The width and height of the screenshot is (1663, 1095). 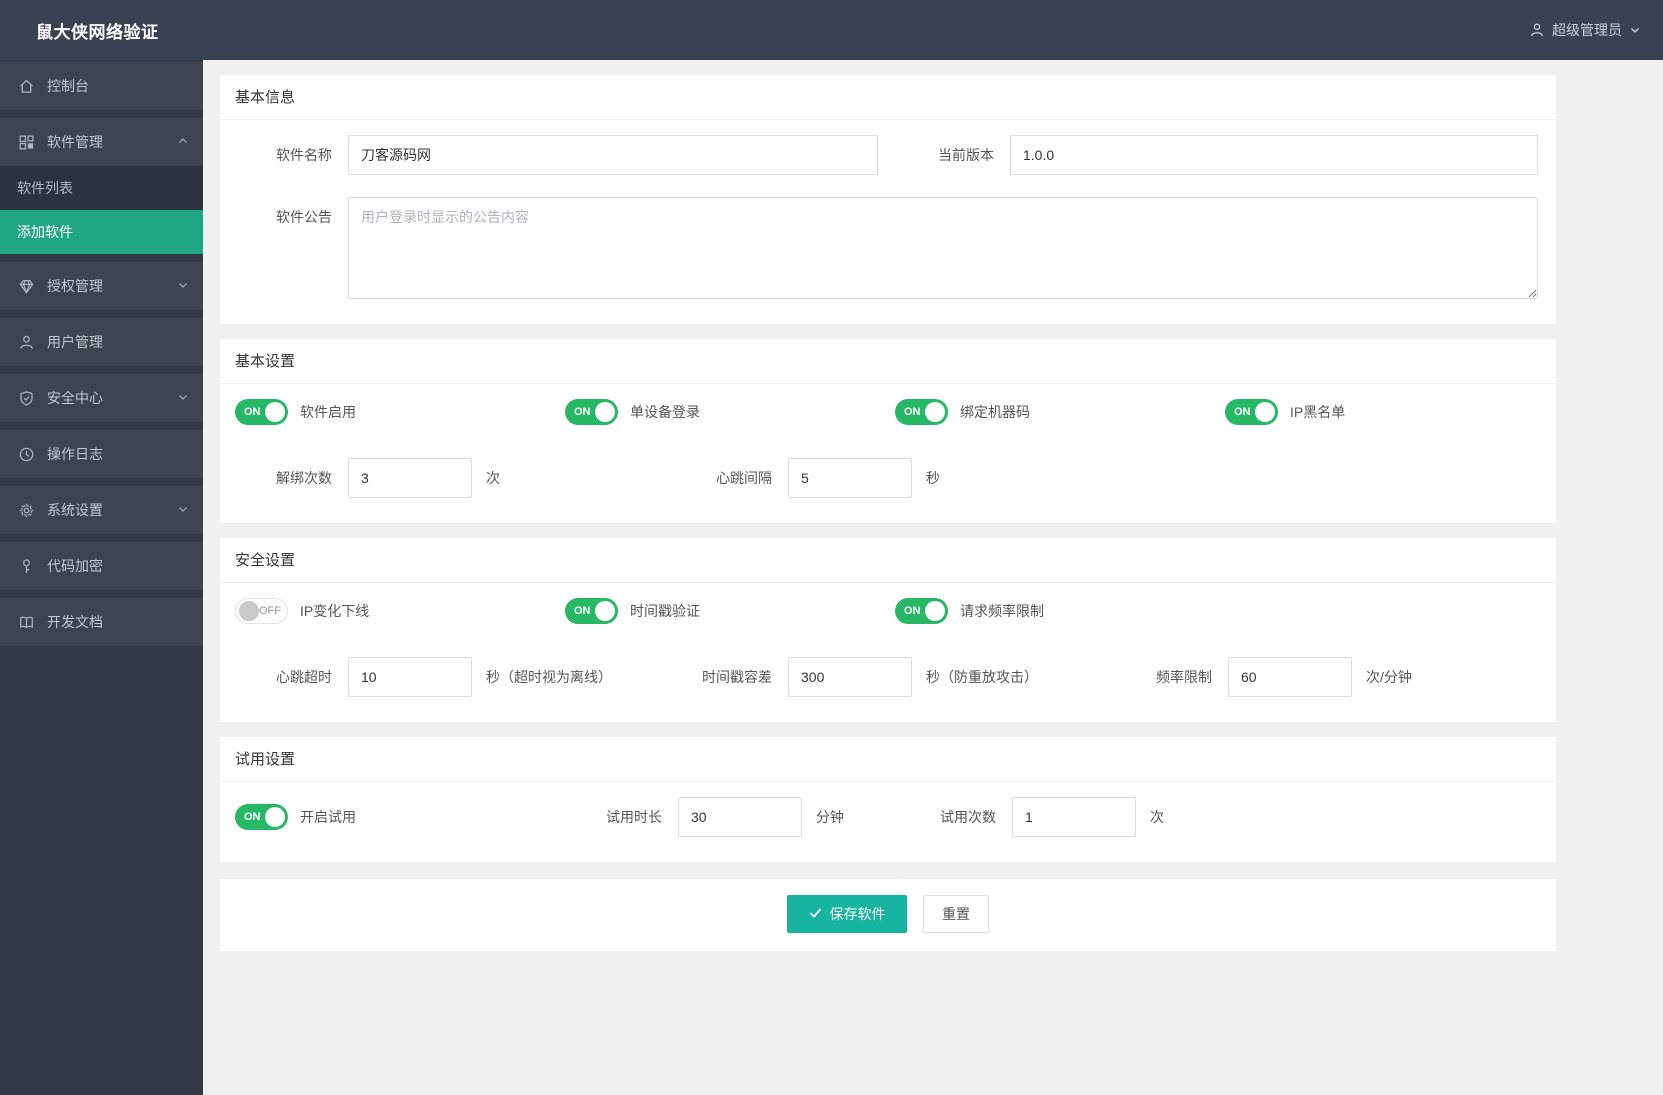 I want to click on toggle-rate-limit: ON, so click(x=921, y=611).